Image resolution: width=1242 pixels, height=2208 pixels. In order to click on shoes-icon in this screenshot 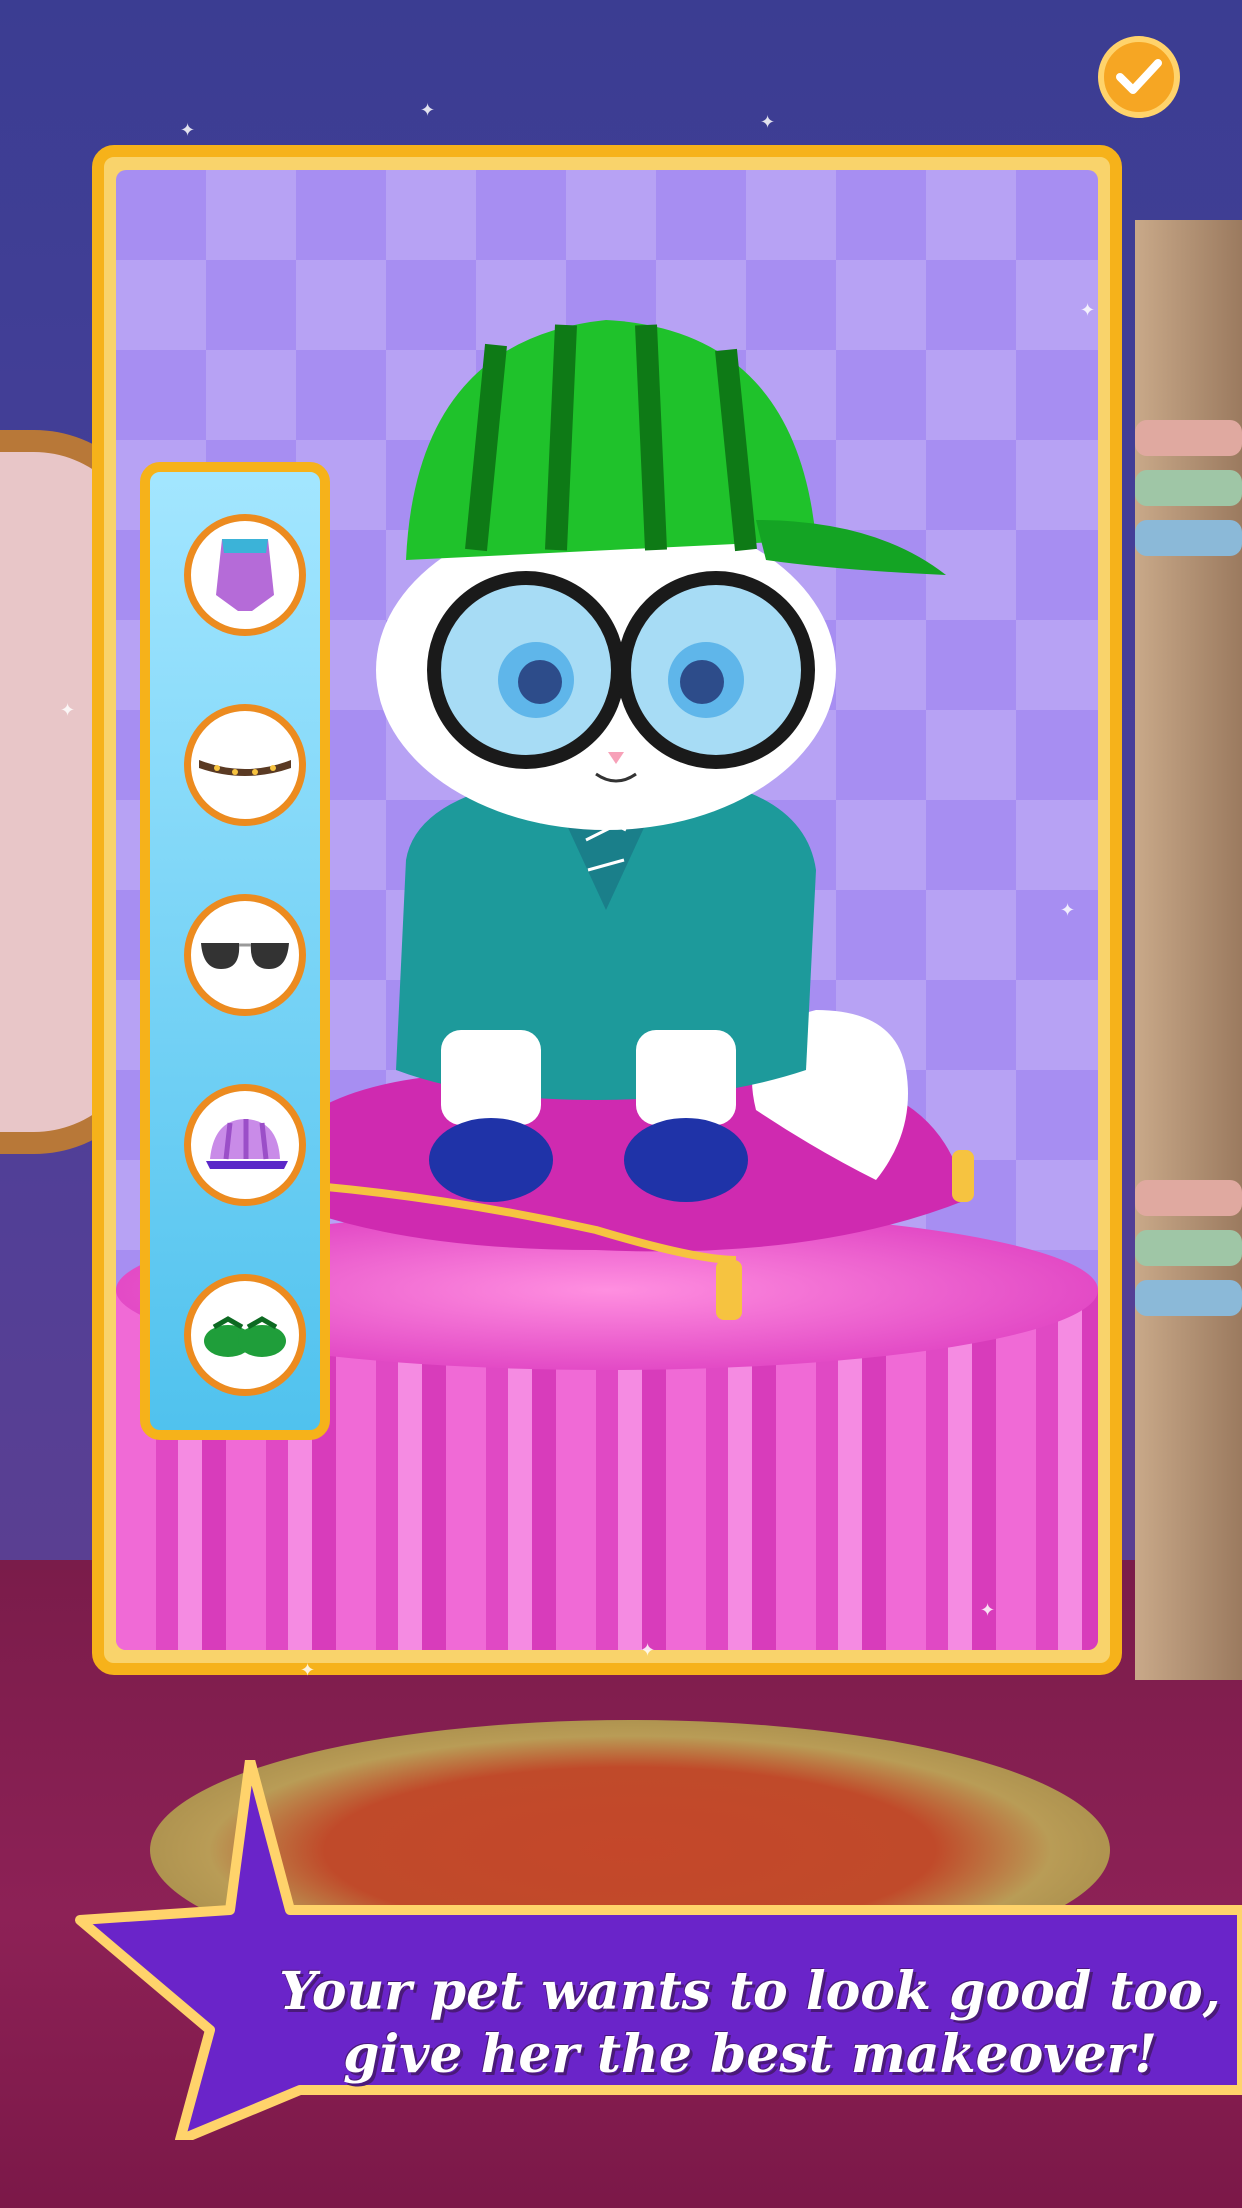, I will do `click(245, 1336)`.